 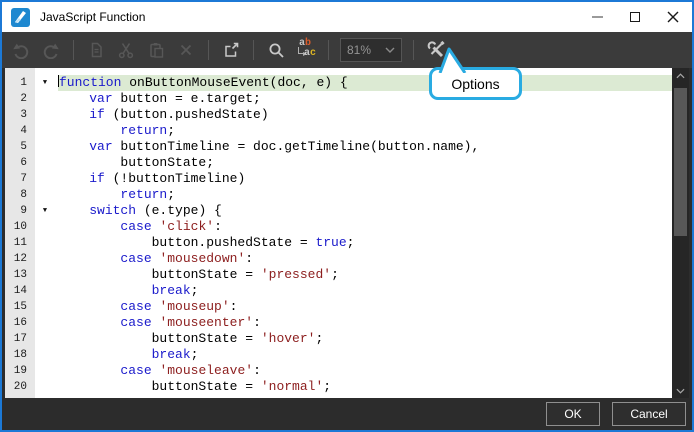 I want to click on options-callout-label: Options, so click(x=475, y=83).